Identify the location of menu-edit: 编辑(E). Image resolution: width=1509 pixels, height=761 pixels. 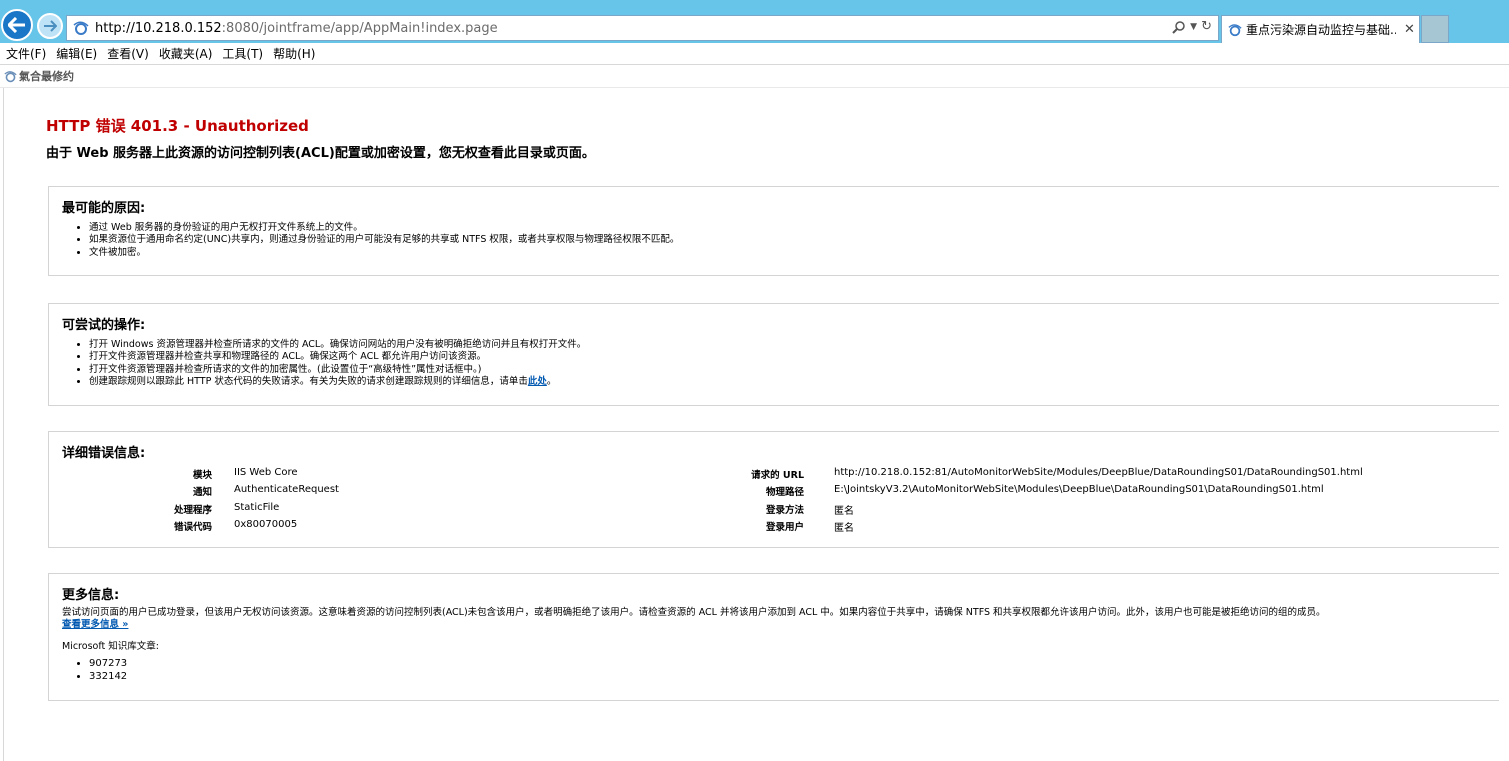
(76, 53).